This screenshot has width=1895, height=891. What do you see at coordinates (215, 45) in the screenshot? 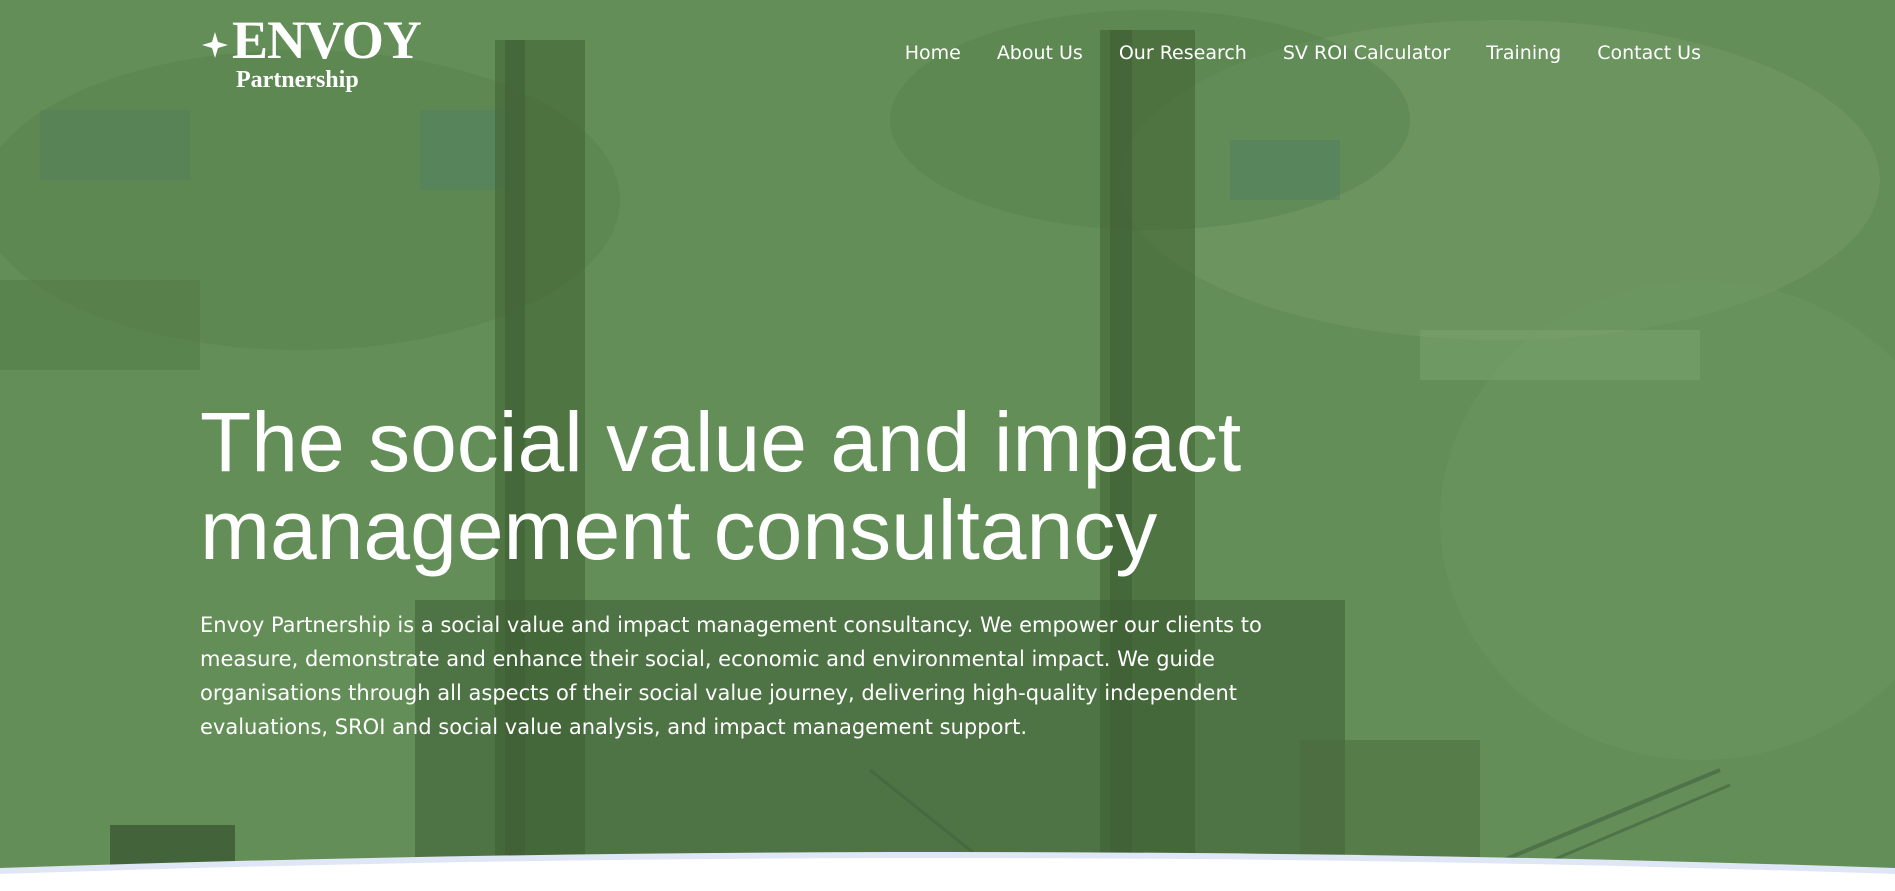
I see `four-point-star-icon` at bounding box center [215, 45].